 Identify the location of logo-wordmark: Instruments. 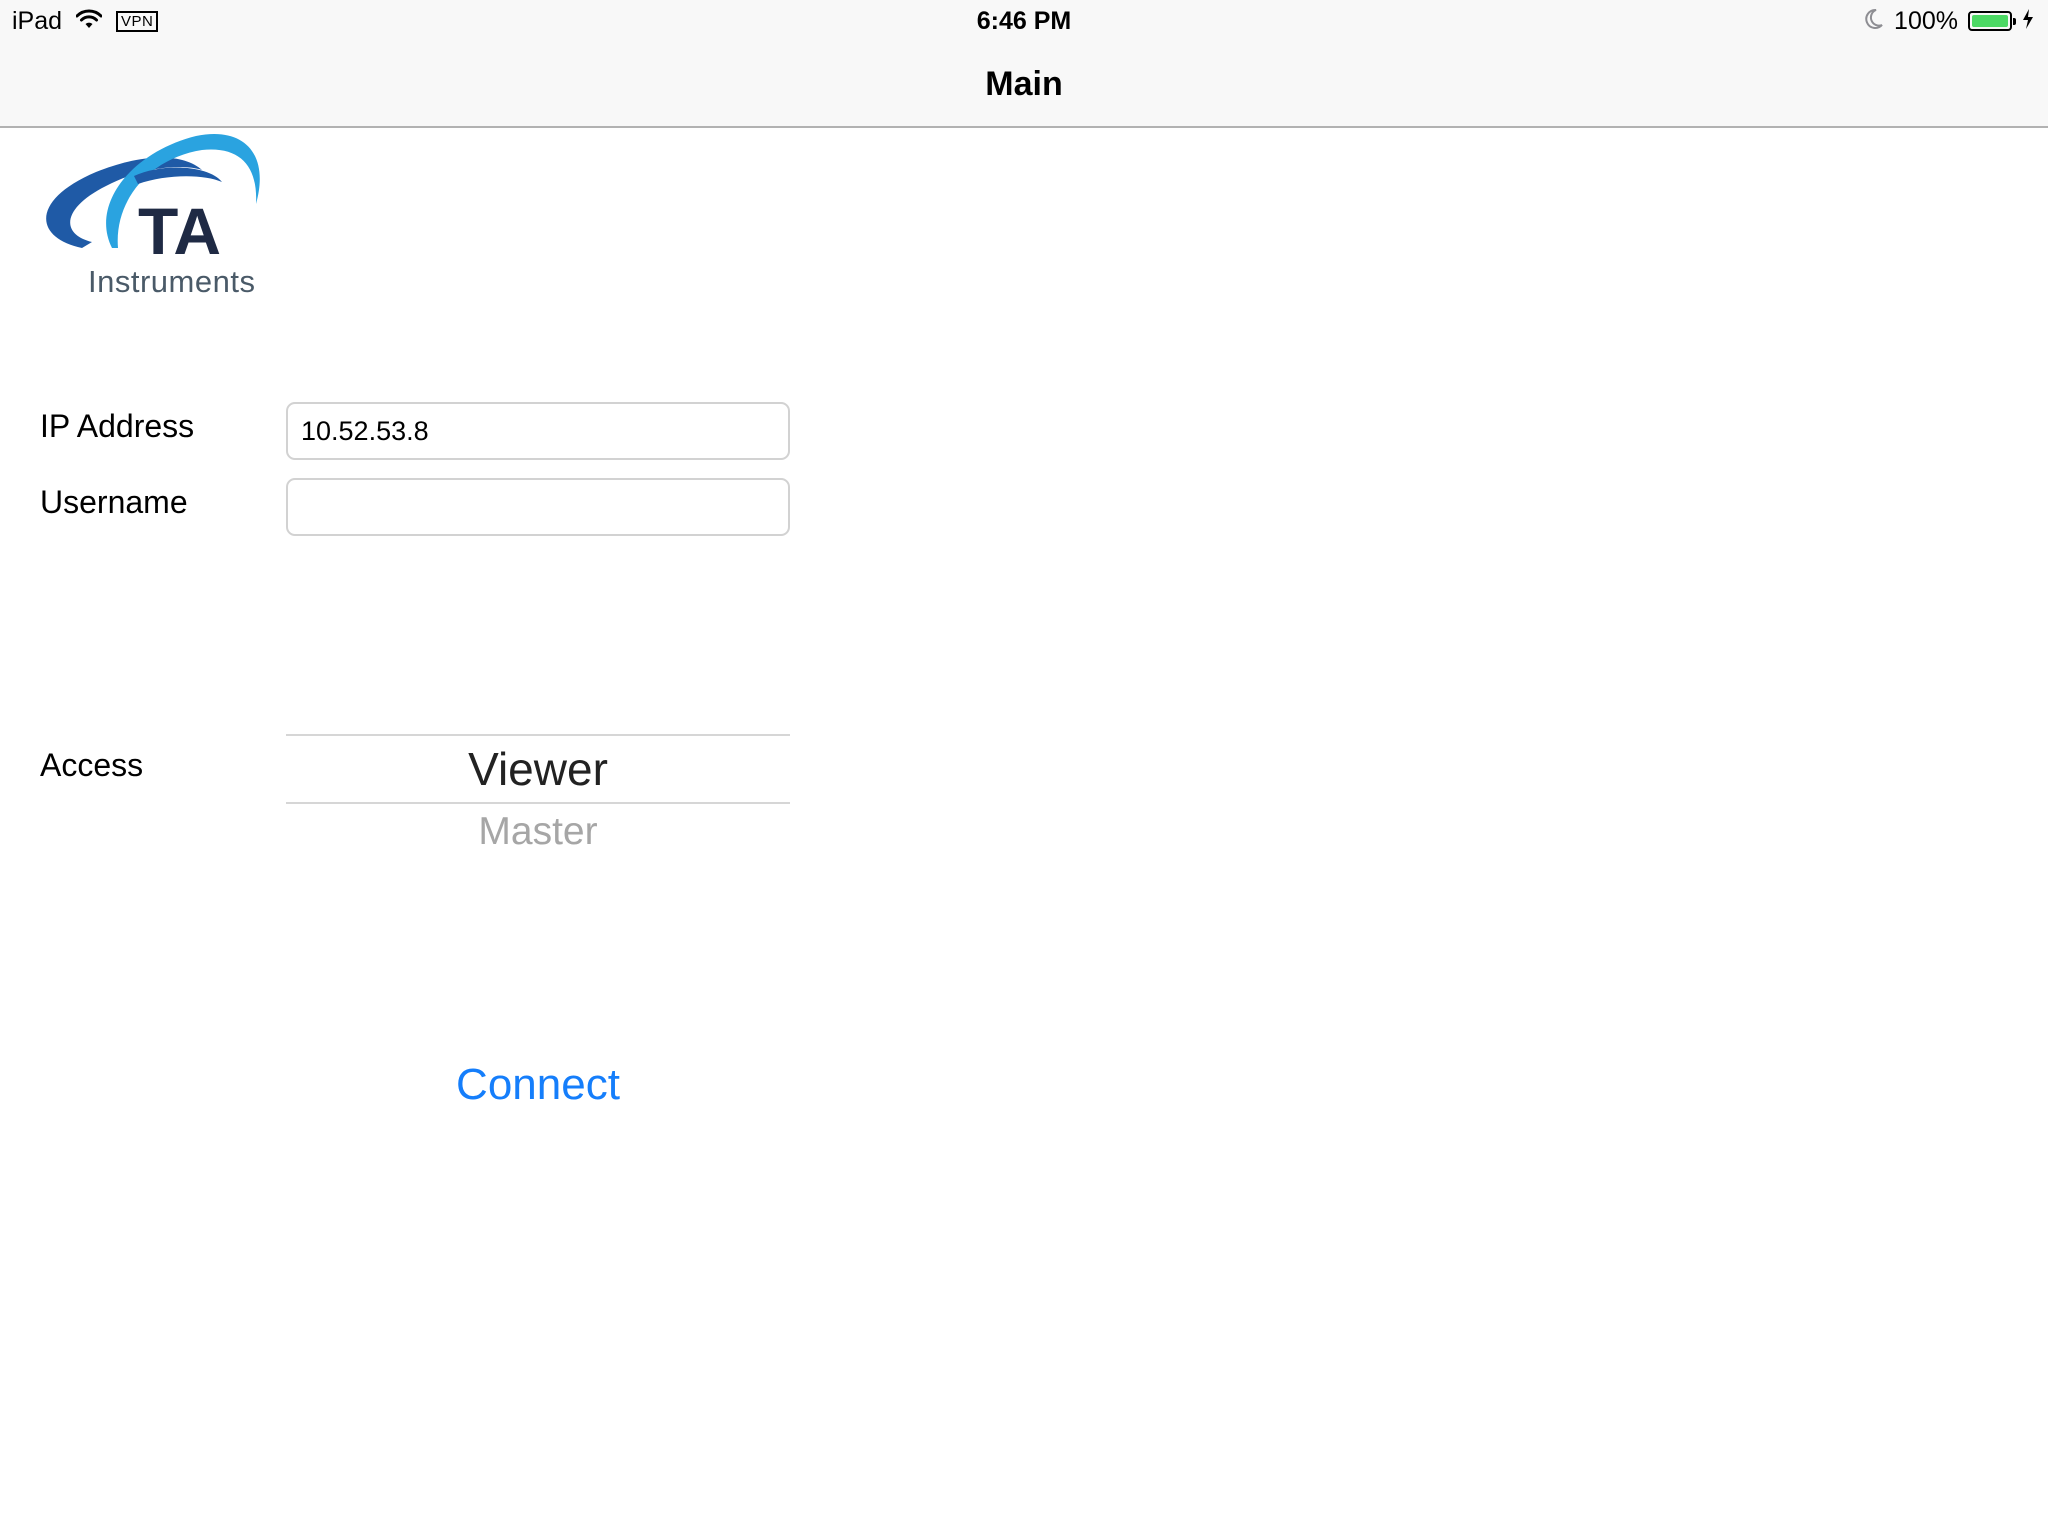
(172, 281).